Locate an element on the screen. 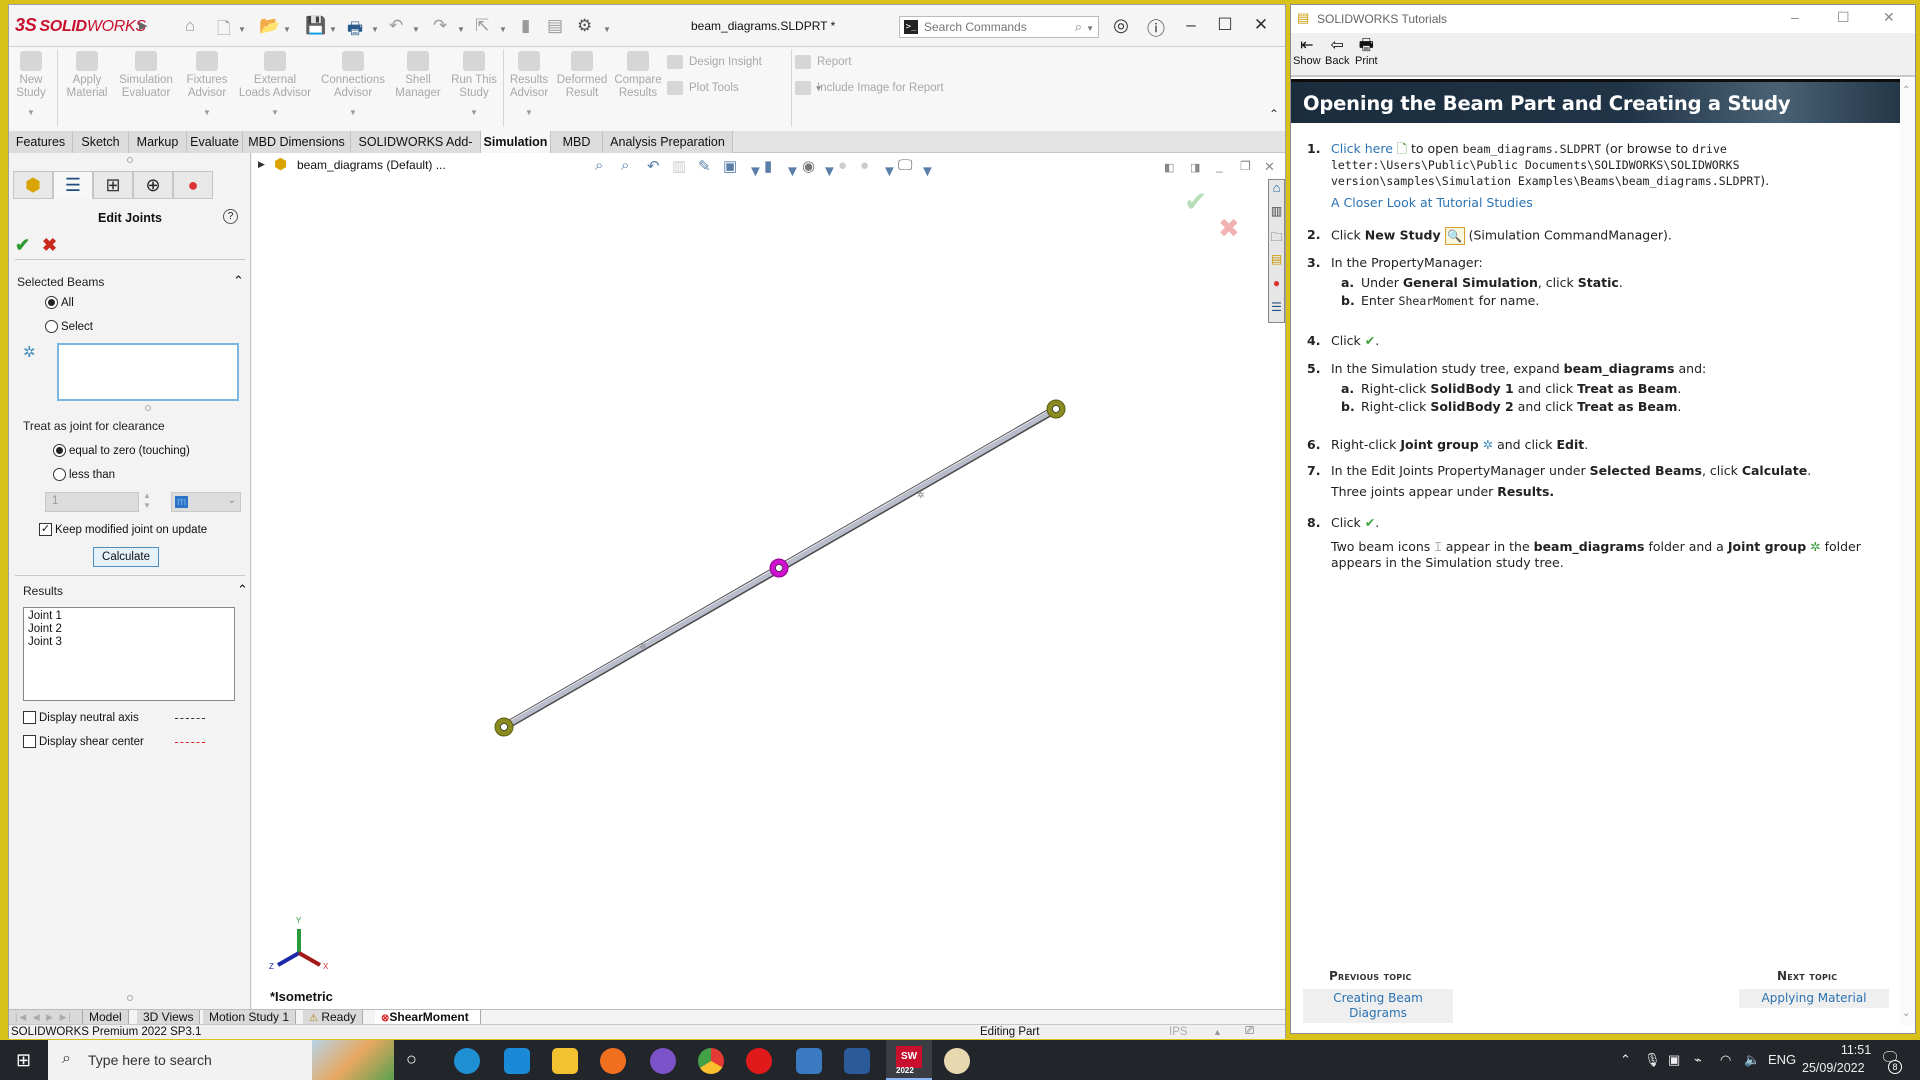 The width and height of the screenshot is (1920, 1080). tab-feature-manager: ⬢ is located at coordinates (33, 185).